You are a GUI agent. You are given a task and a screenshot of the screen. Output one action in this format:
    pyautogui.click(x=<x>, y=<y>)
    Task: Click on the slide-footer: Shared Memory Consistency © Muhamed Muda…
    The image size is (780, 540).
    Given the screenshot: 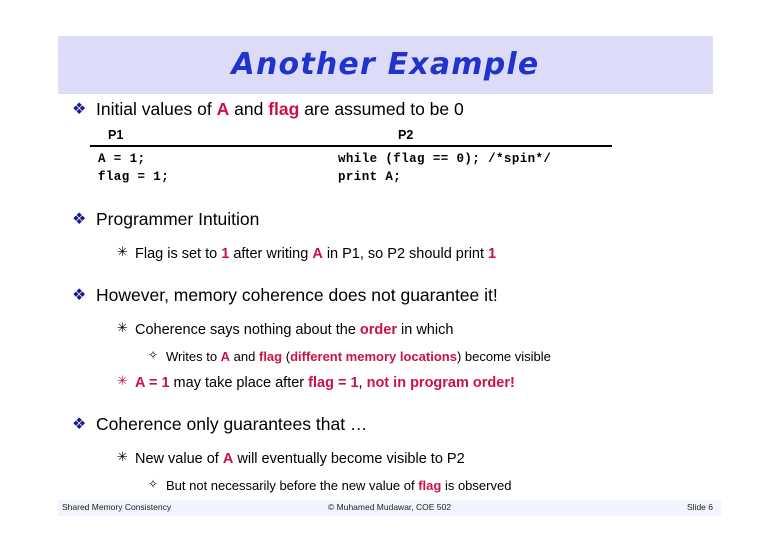 What is the action you would take?
    pyautogui.click(x=389, y=508)
    